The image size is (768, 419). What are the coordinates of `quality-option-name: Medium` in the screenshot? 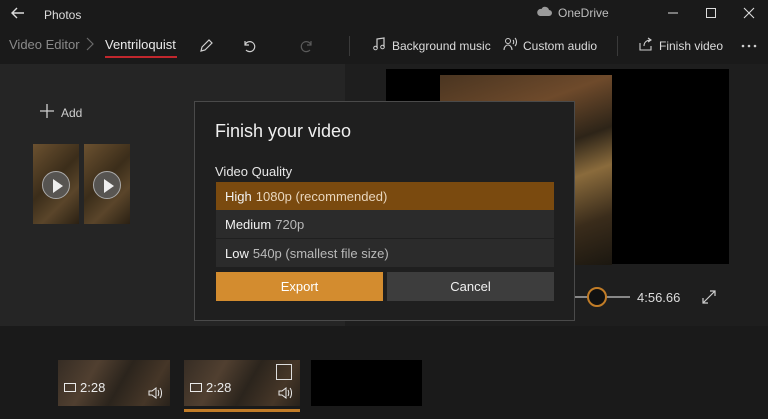 It's located at (248, 224).